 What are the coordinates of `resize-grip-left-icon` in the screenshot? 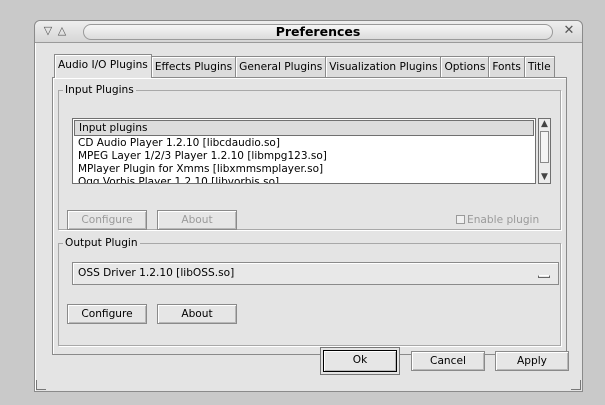 It's located at (41, 385).